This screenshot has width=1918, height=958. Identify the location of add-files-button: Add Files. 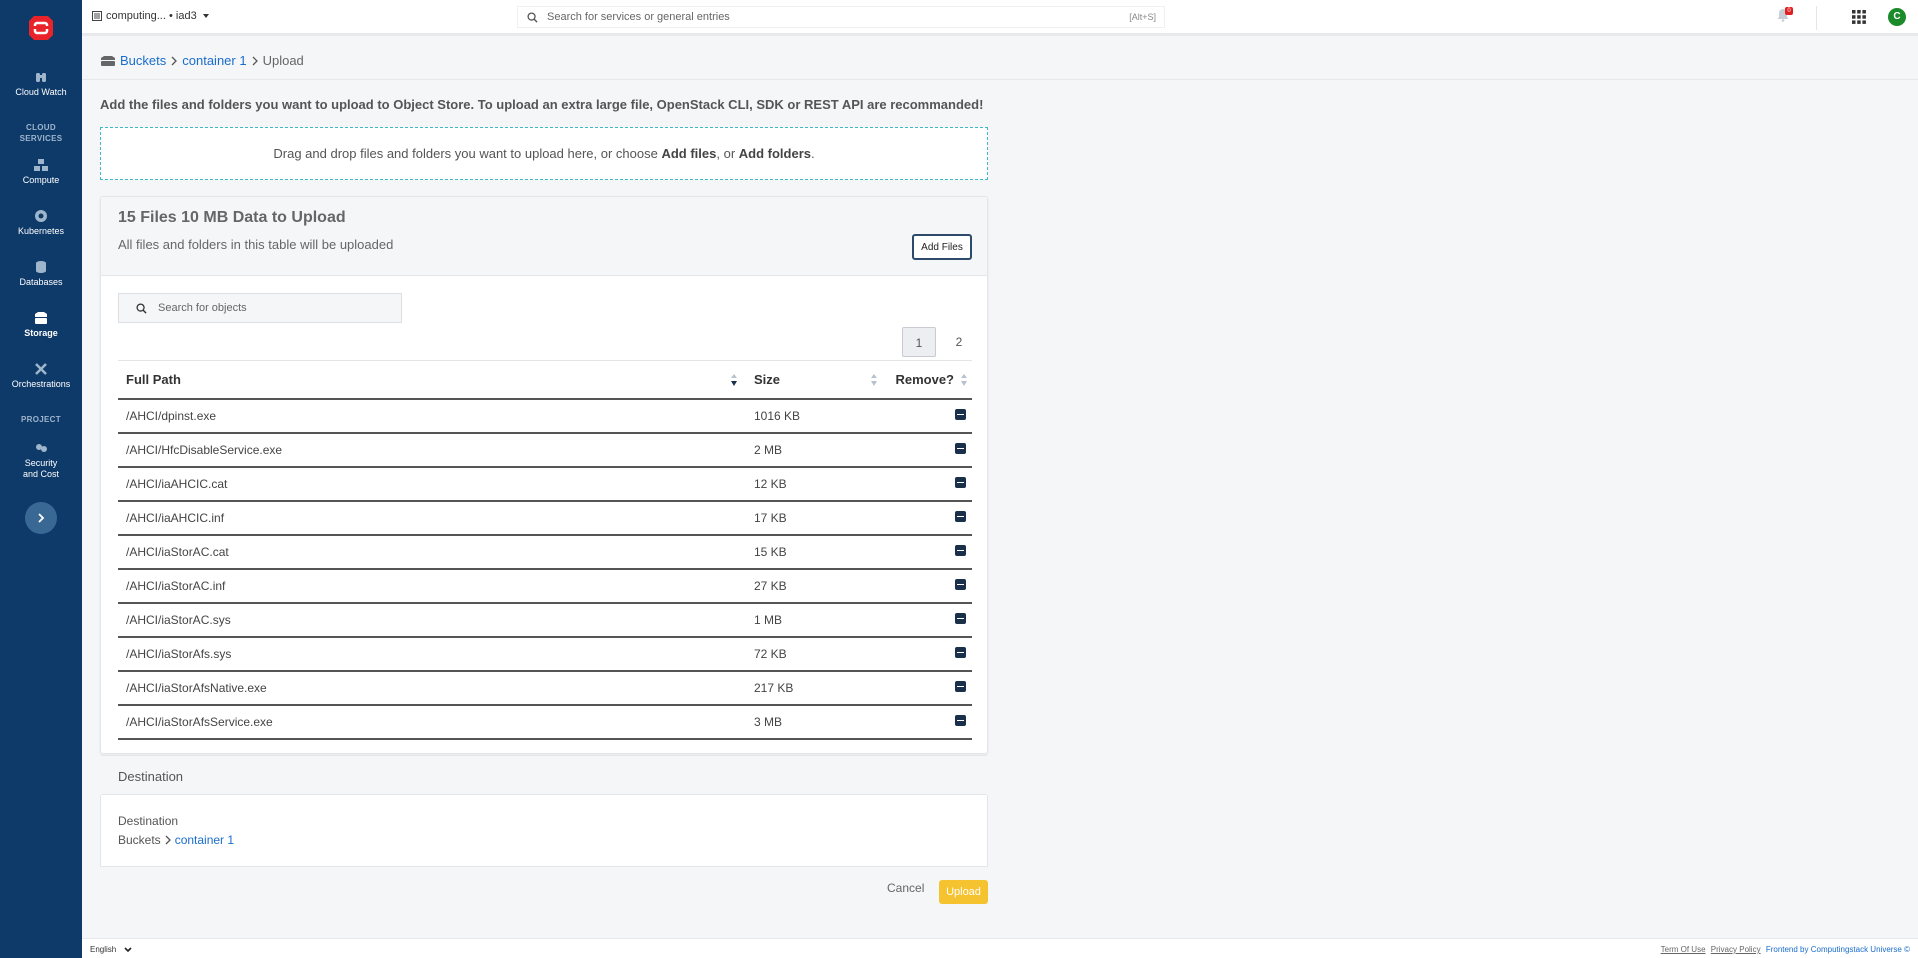
(942, 247).